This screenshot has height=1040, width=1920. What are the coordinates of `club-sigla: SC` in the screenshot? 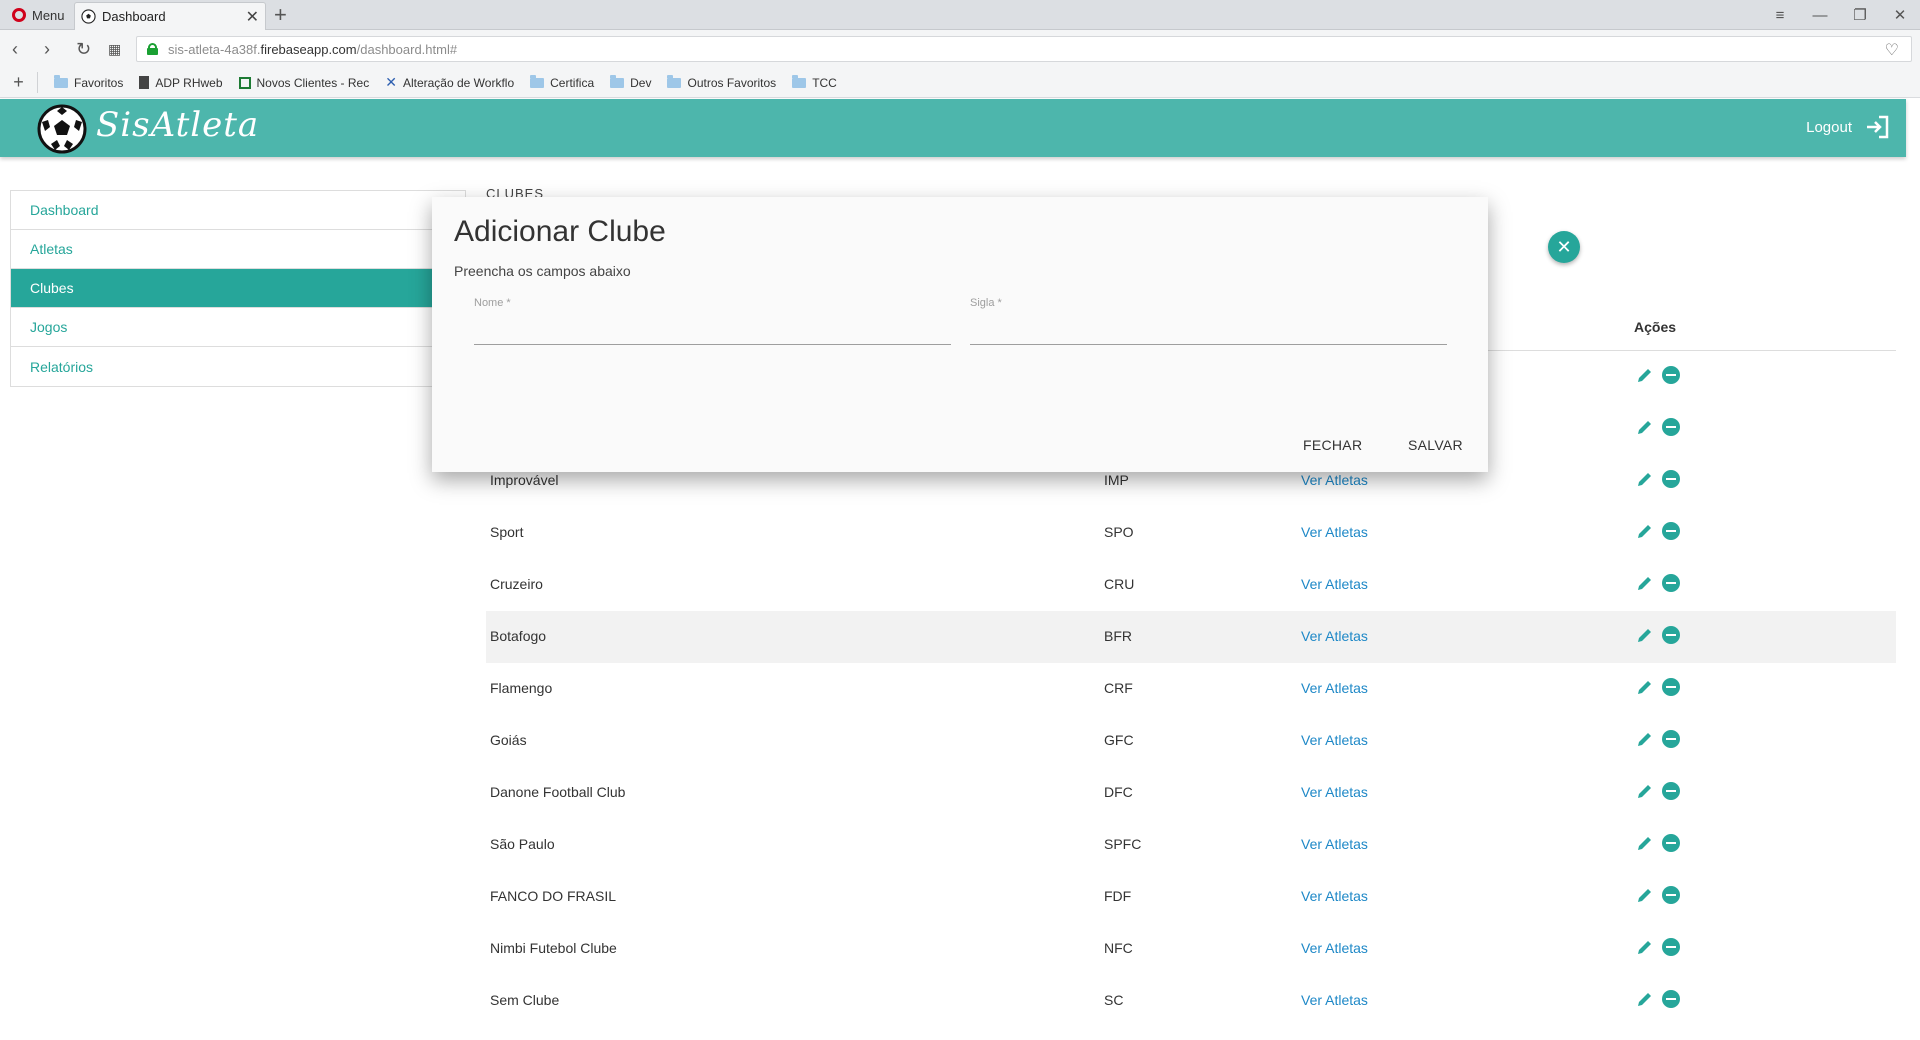 It's located at (1114, 1000).